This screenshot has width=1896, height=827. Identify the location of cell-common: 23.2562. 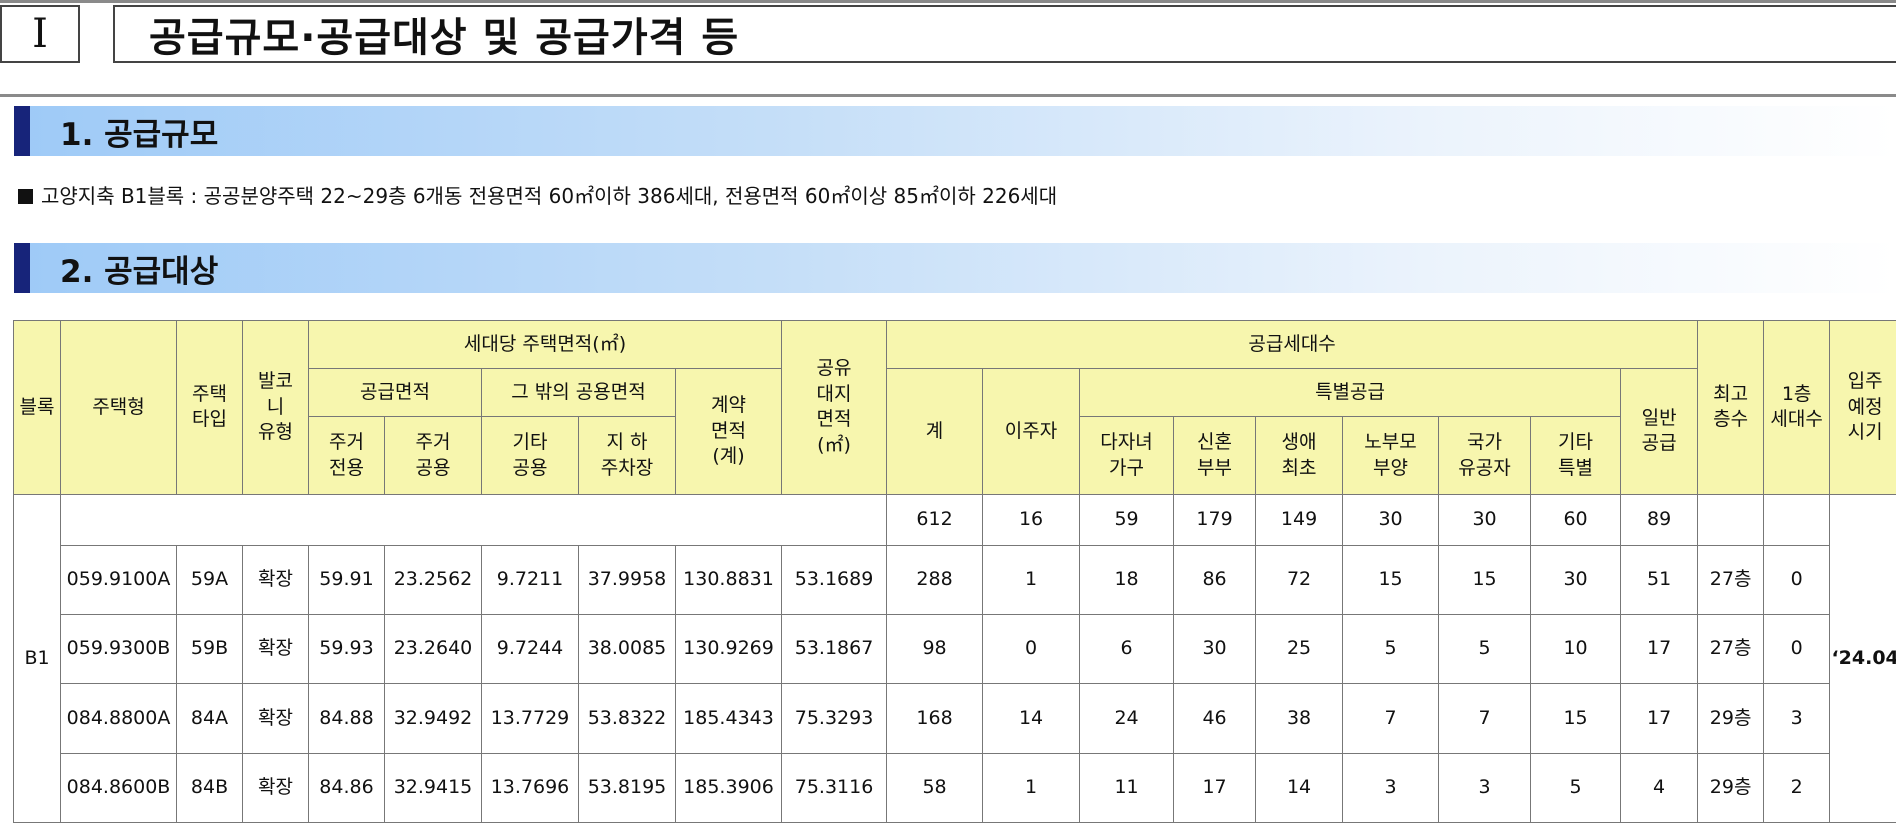
(433, 580).